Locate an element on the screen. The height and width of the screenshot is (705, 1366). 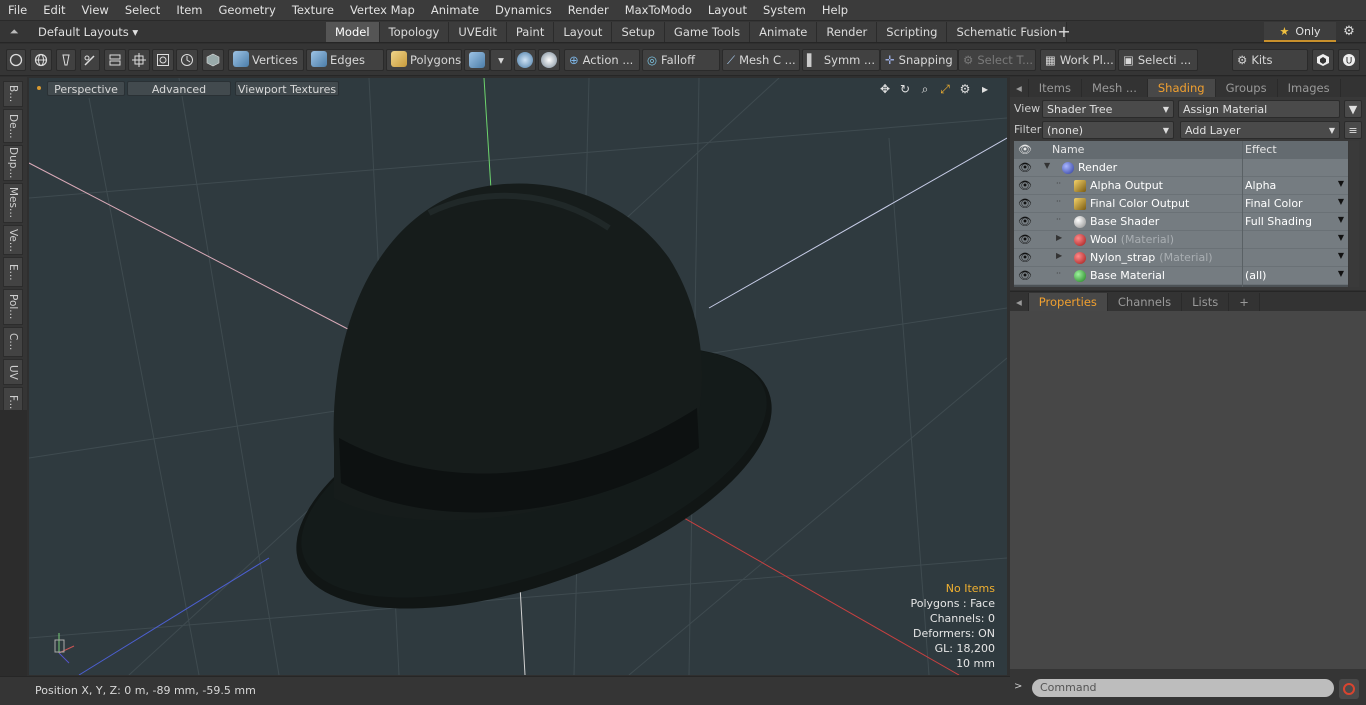
shader-row: 👁 ·· Base Material (all) ▼ is located at coordinates (1181, 276).